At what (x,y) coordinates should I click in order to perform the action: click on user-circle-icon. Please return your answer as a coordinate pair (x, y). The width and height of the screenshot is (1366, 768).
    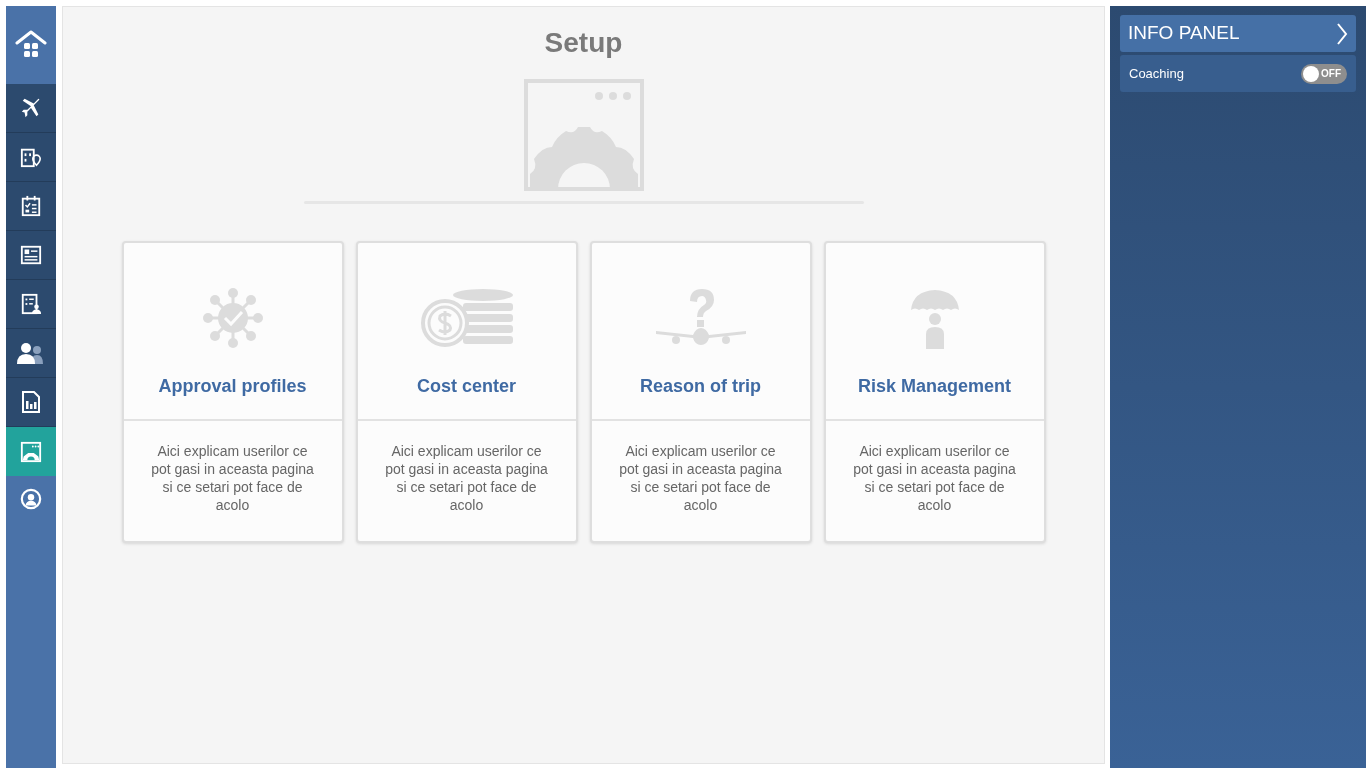
    Looking at the image, I should click on (31, 499).